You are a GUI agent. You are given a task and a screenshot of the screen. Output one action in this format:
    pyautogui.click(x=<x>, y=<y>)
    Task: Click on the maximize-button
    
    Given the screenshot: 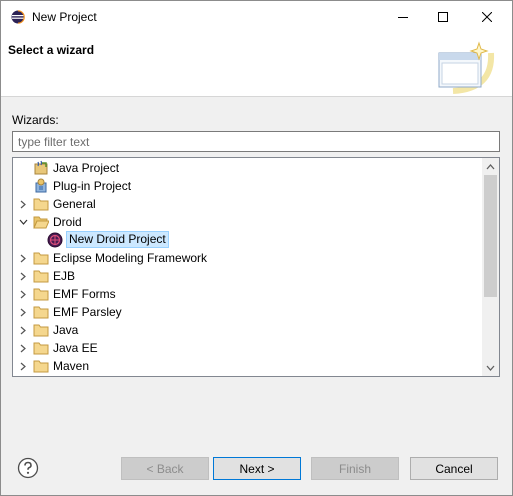 What is the action you would take?
    pyautogui.click(x=443, y=17)
    